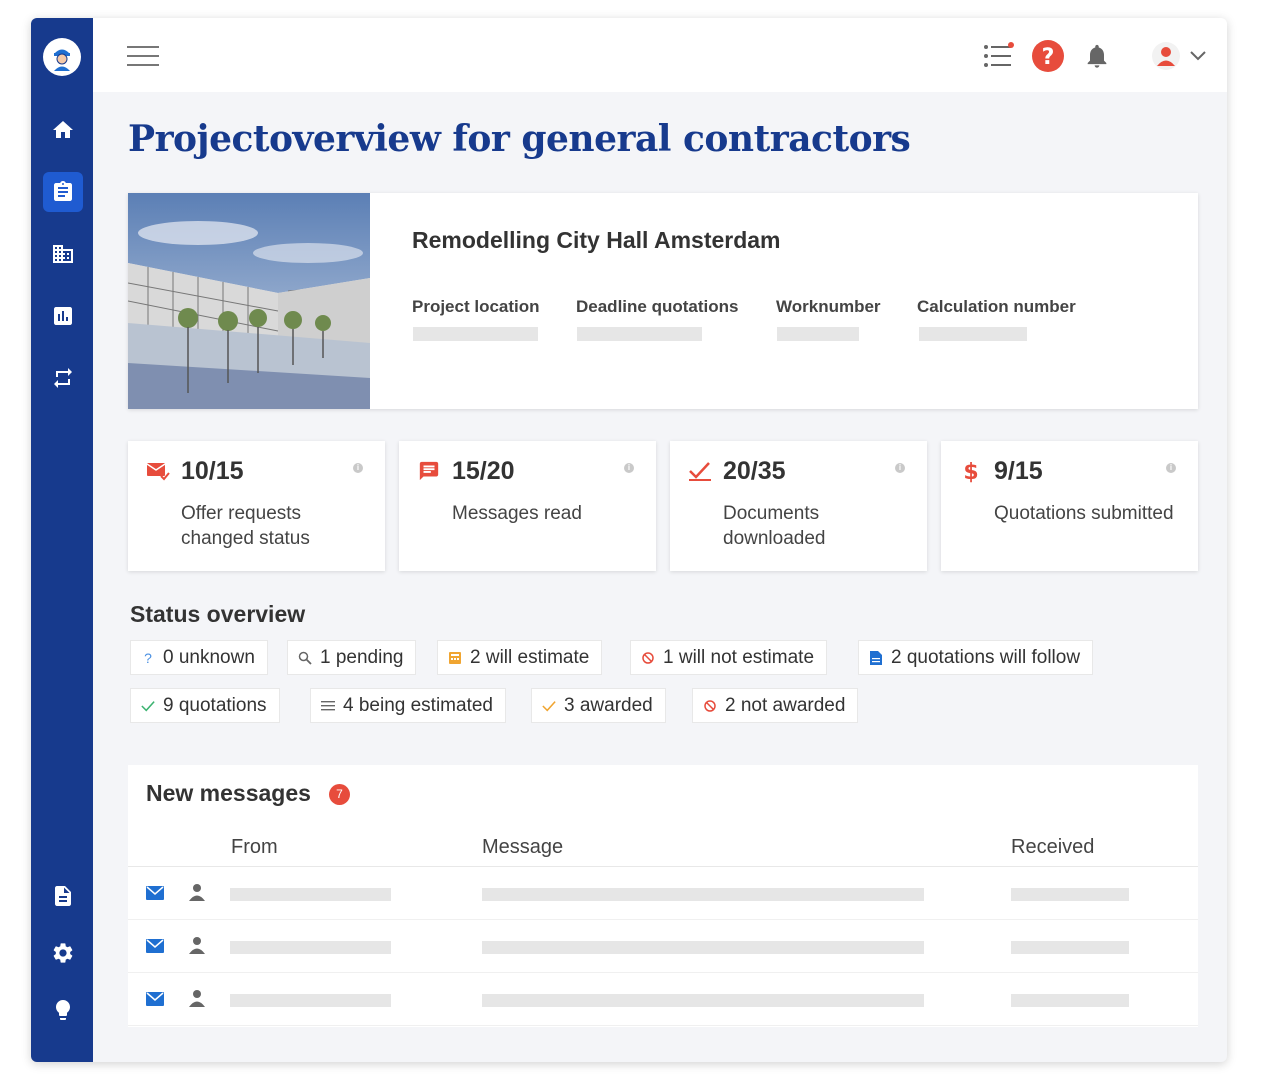 The image size is (1280, 1080). Describe the element at coordinates (729, 657) in the screenshot. I see `status-chip-will-not-estimate: 1 will not estimate` at that location.